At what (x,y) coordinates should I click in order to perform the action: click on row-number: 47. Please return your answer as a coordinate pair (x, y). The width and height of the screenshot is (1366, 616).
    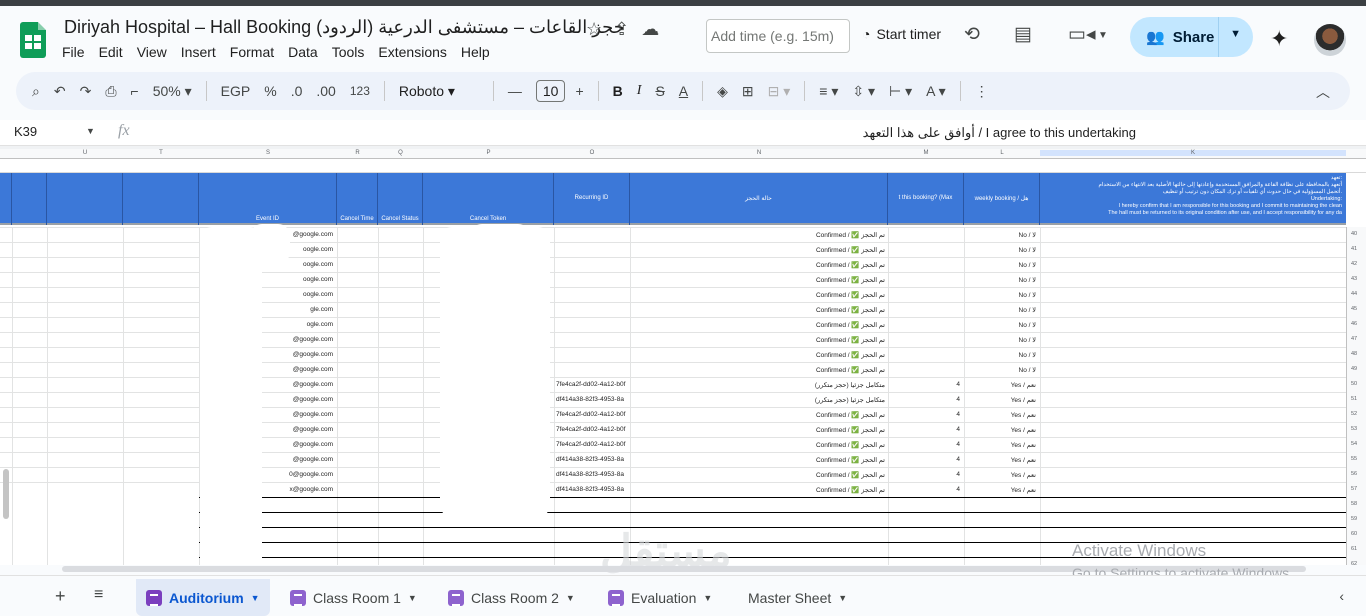
    Looking at the image, I should click on (1354, 339).